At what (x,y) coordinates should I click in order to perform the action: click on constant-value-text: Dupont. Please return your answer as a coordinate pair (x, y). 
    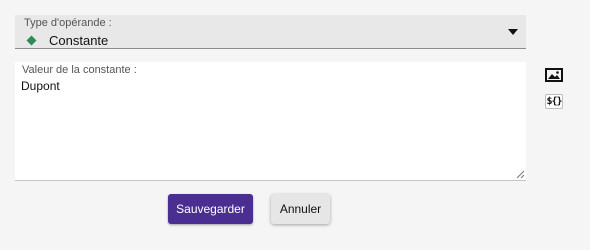
    Looking at the image, I should click on (40, 86).